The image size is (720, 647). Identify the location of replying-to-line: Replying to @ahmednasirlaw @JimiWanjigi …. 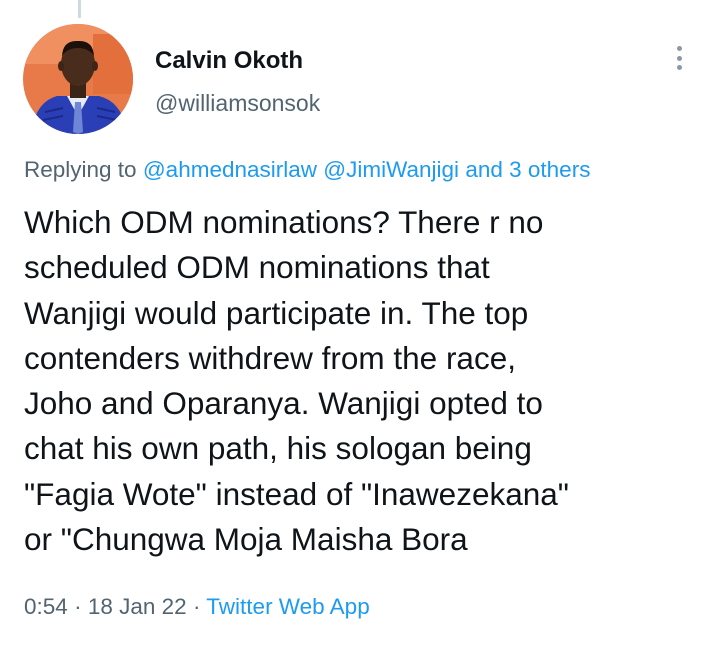
(307, 170).